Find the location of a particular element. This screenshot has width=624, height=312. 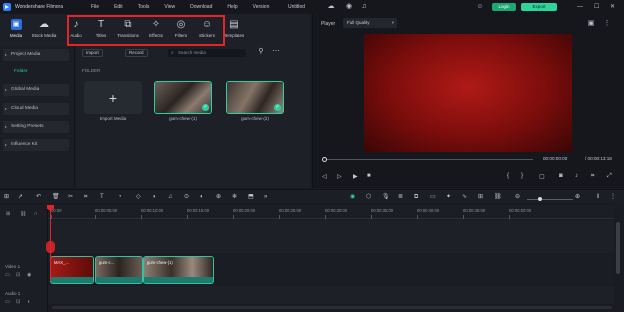

snapshot-icon: ▣ is located at coordinates (591, 24).